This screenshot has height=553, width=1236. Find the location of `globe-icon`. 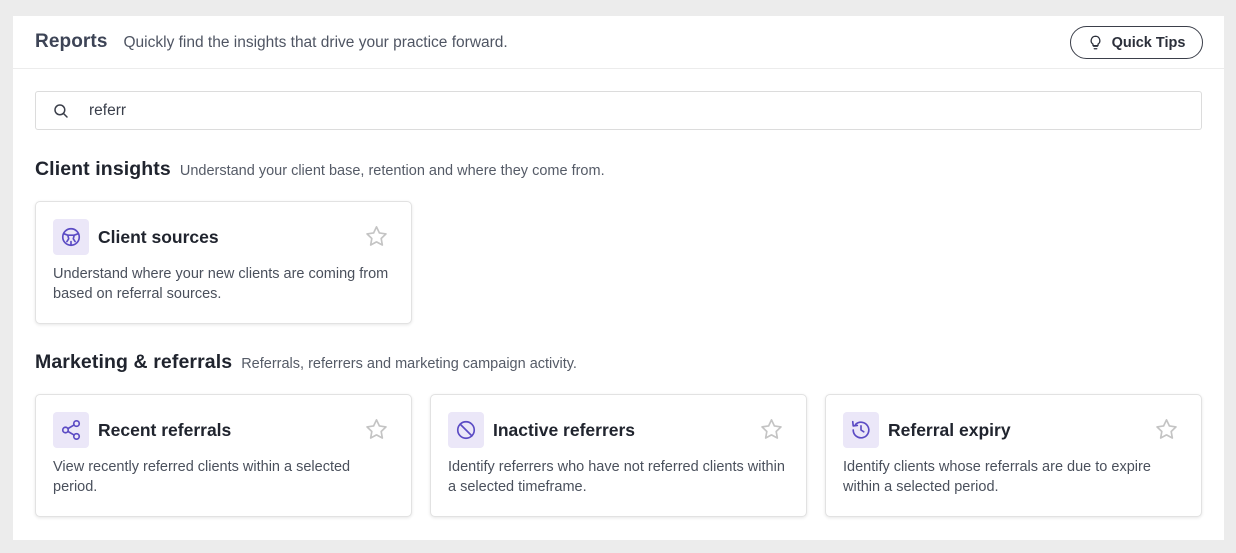

globe-icon is located at coordinates (71, 237).